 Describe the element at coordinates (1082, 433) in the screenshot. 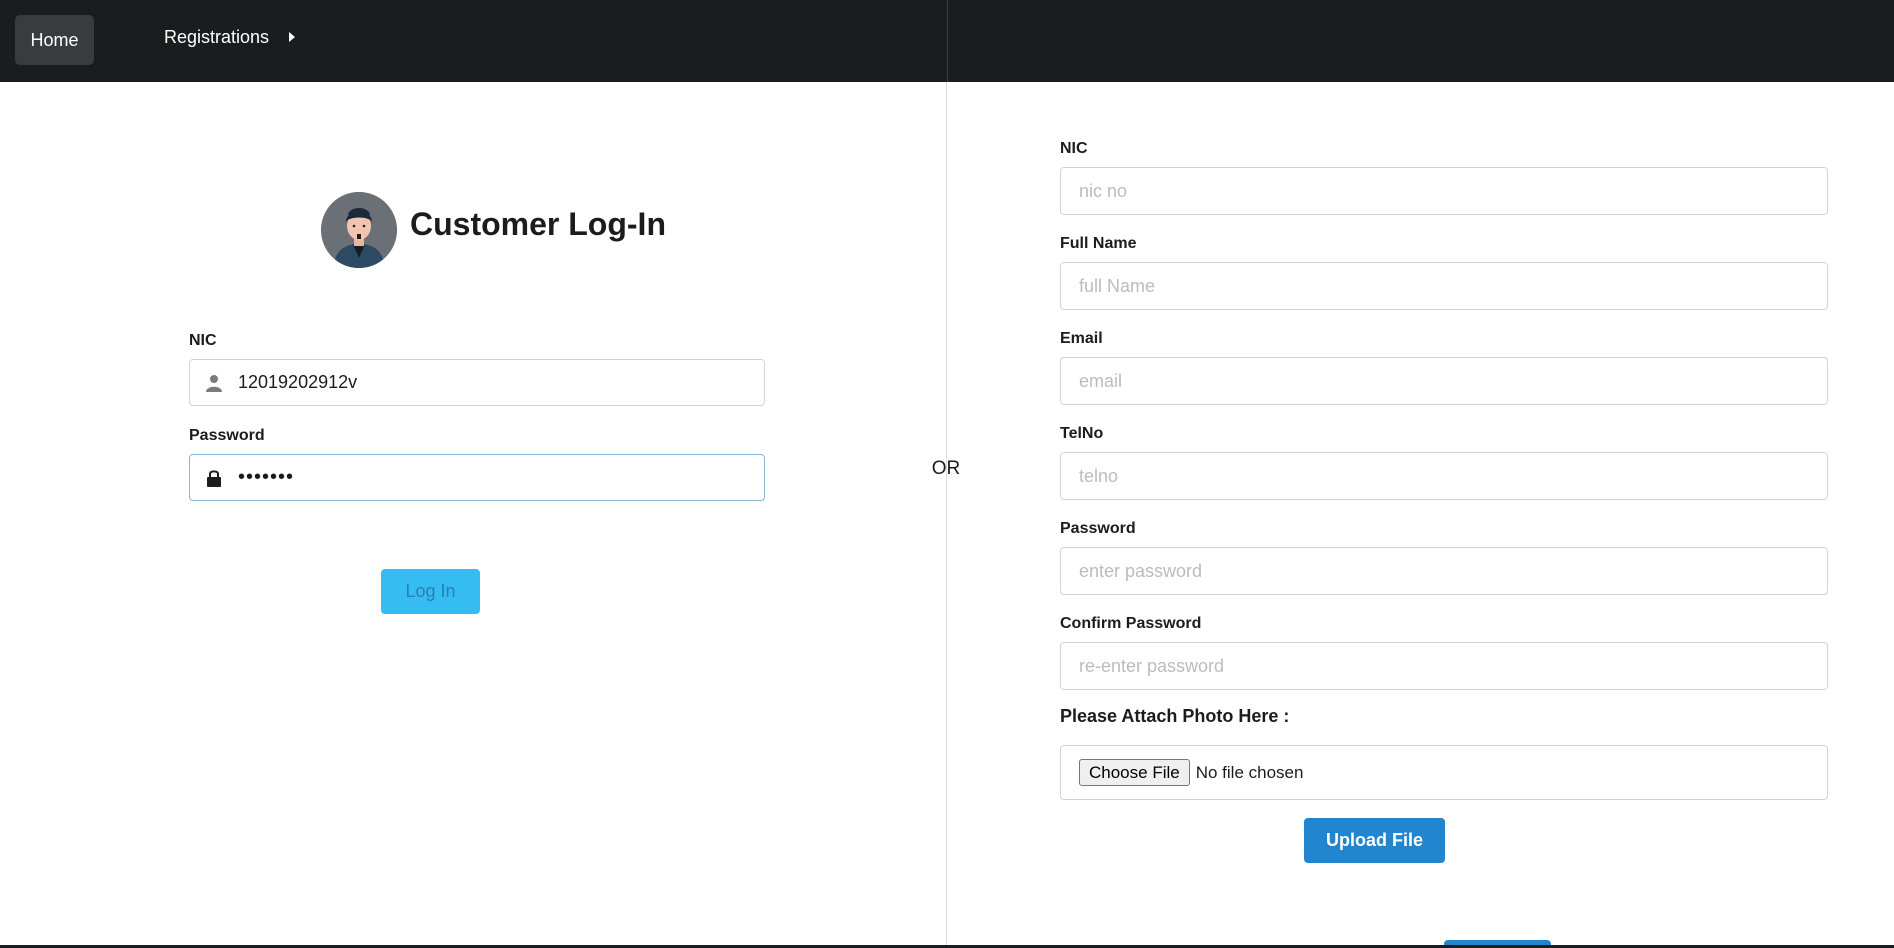

I see `reg-telno-label: TelNo` at that location.